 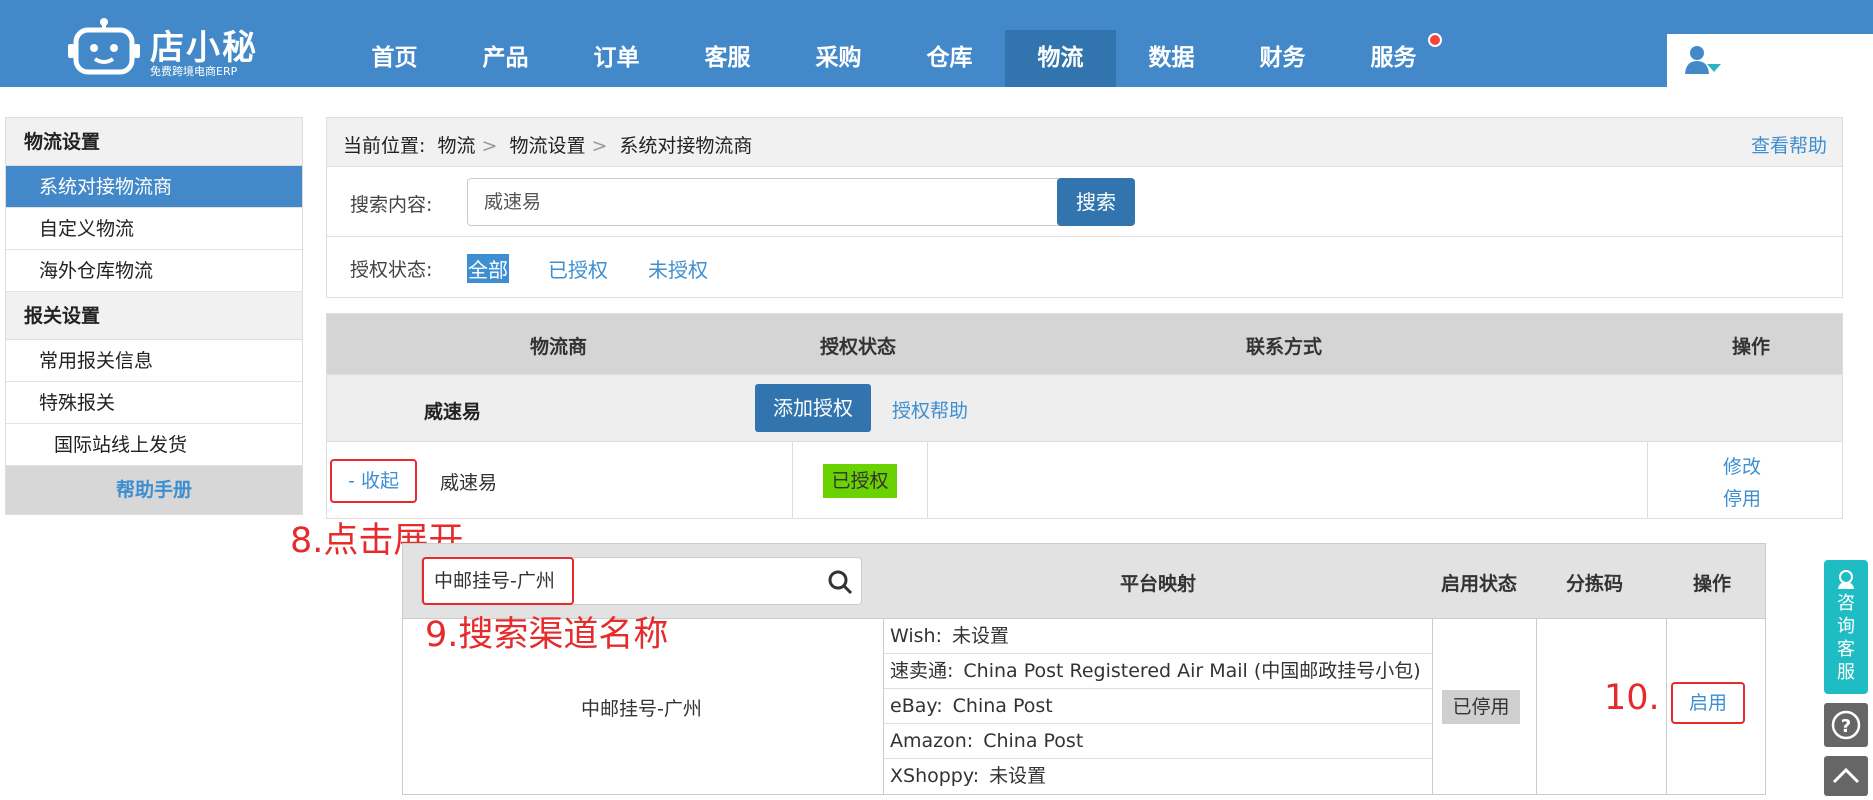 I want to click on channel-search-input: 中邮挂号-广州, so click(x=498, y=581).